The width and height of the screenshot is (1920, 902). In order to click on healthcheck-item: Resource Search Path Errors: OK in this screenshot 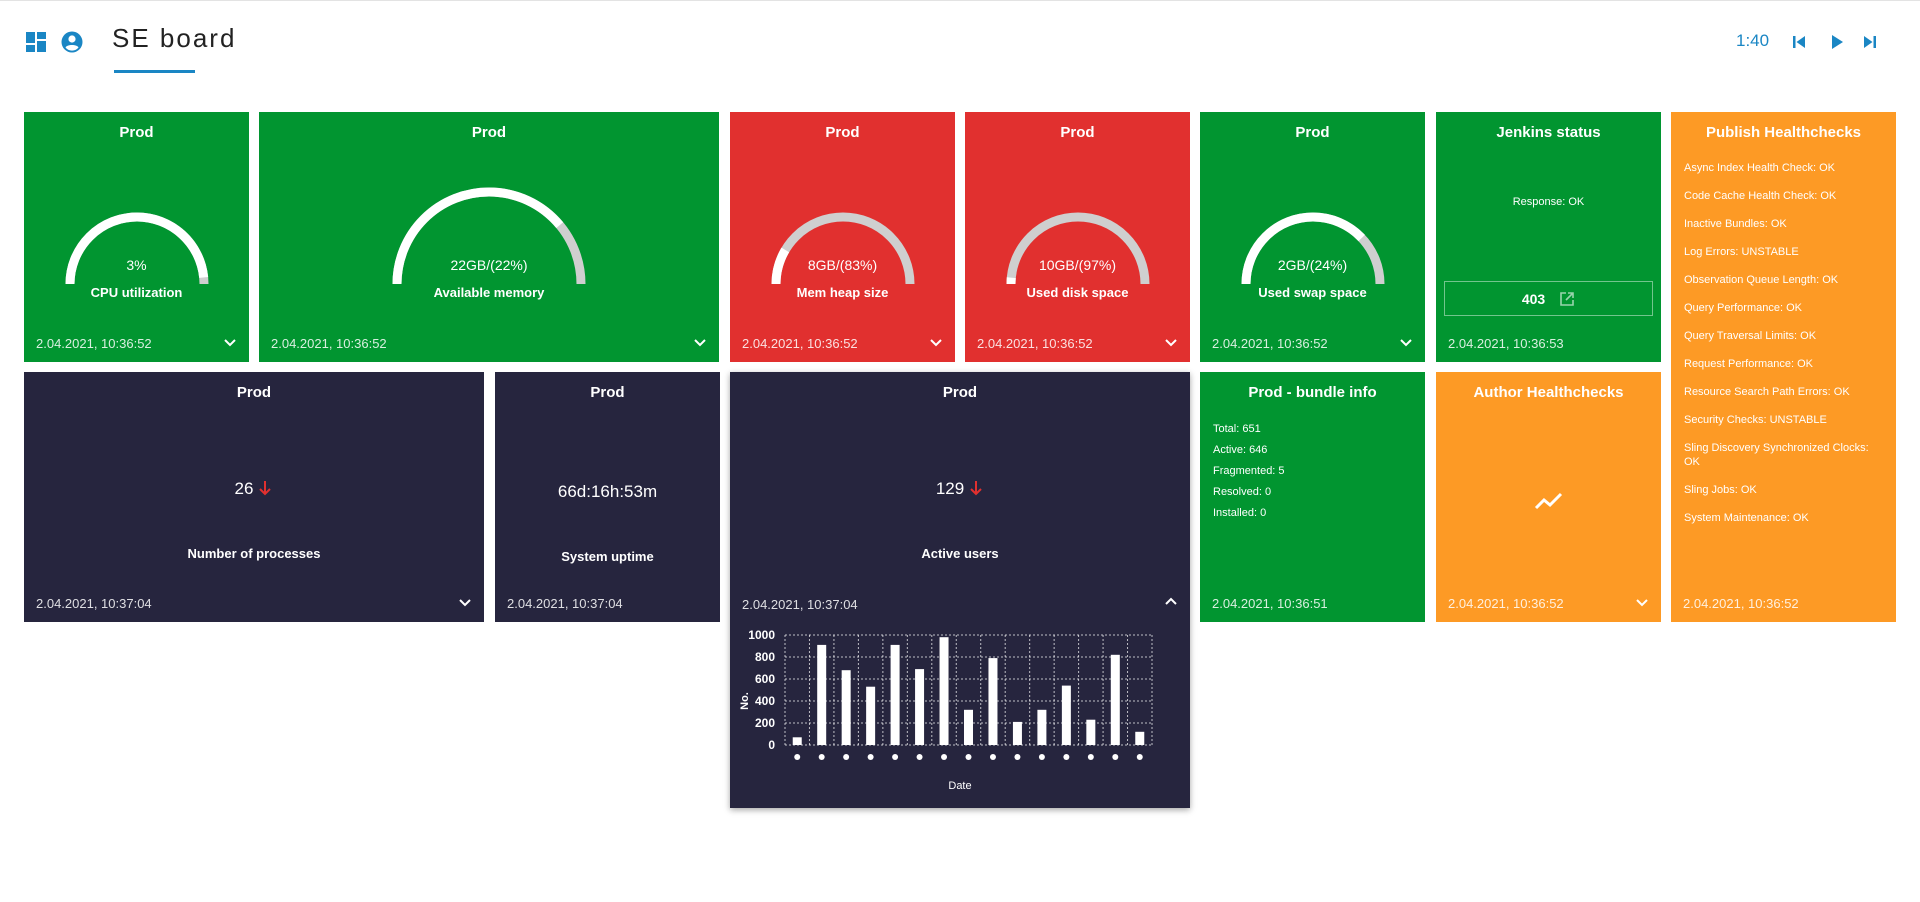, I will do `click(1767, 392)`.